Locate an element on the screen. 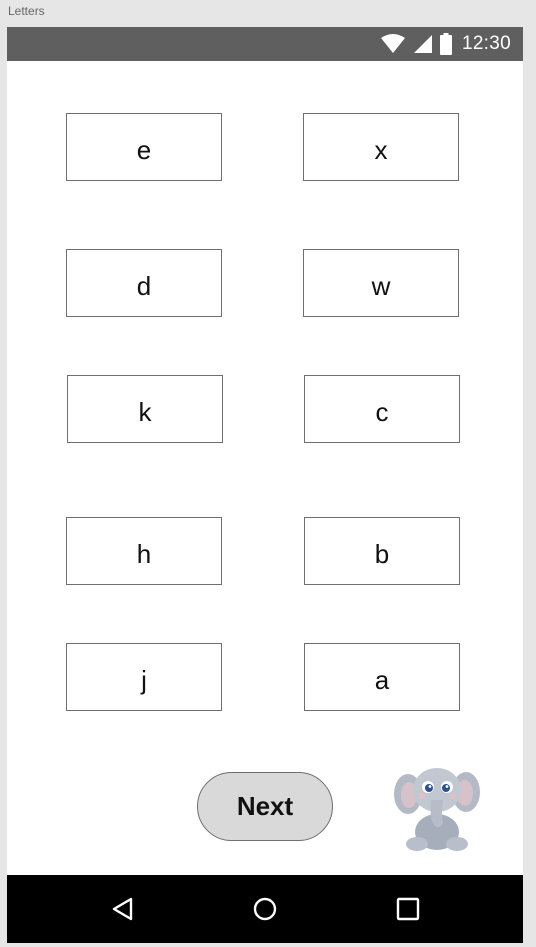  letter-tile: h is located at coordinates (144, 551).